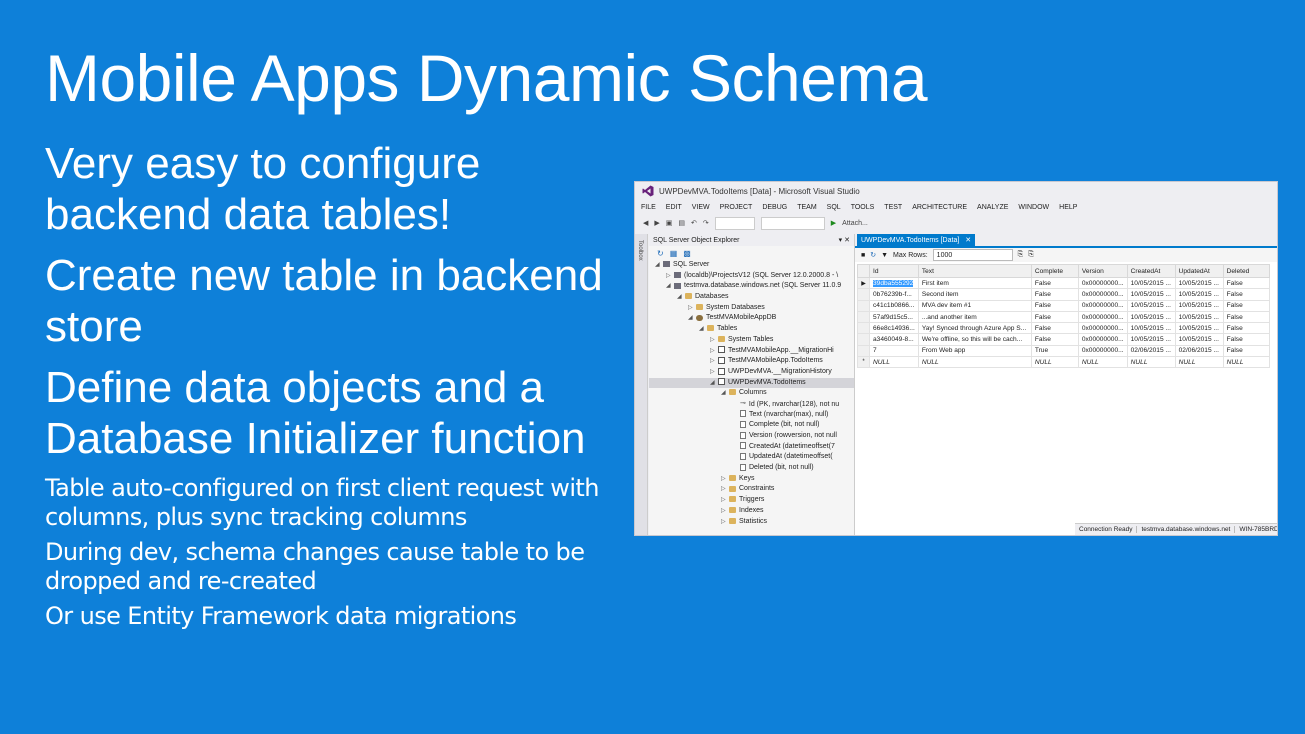 The image size is (1305, 734). I want to click on row-header: *, so click(863, 362).